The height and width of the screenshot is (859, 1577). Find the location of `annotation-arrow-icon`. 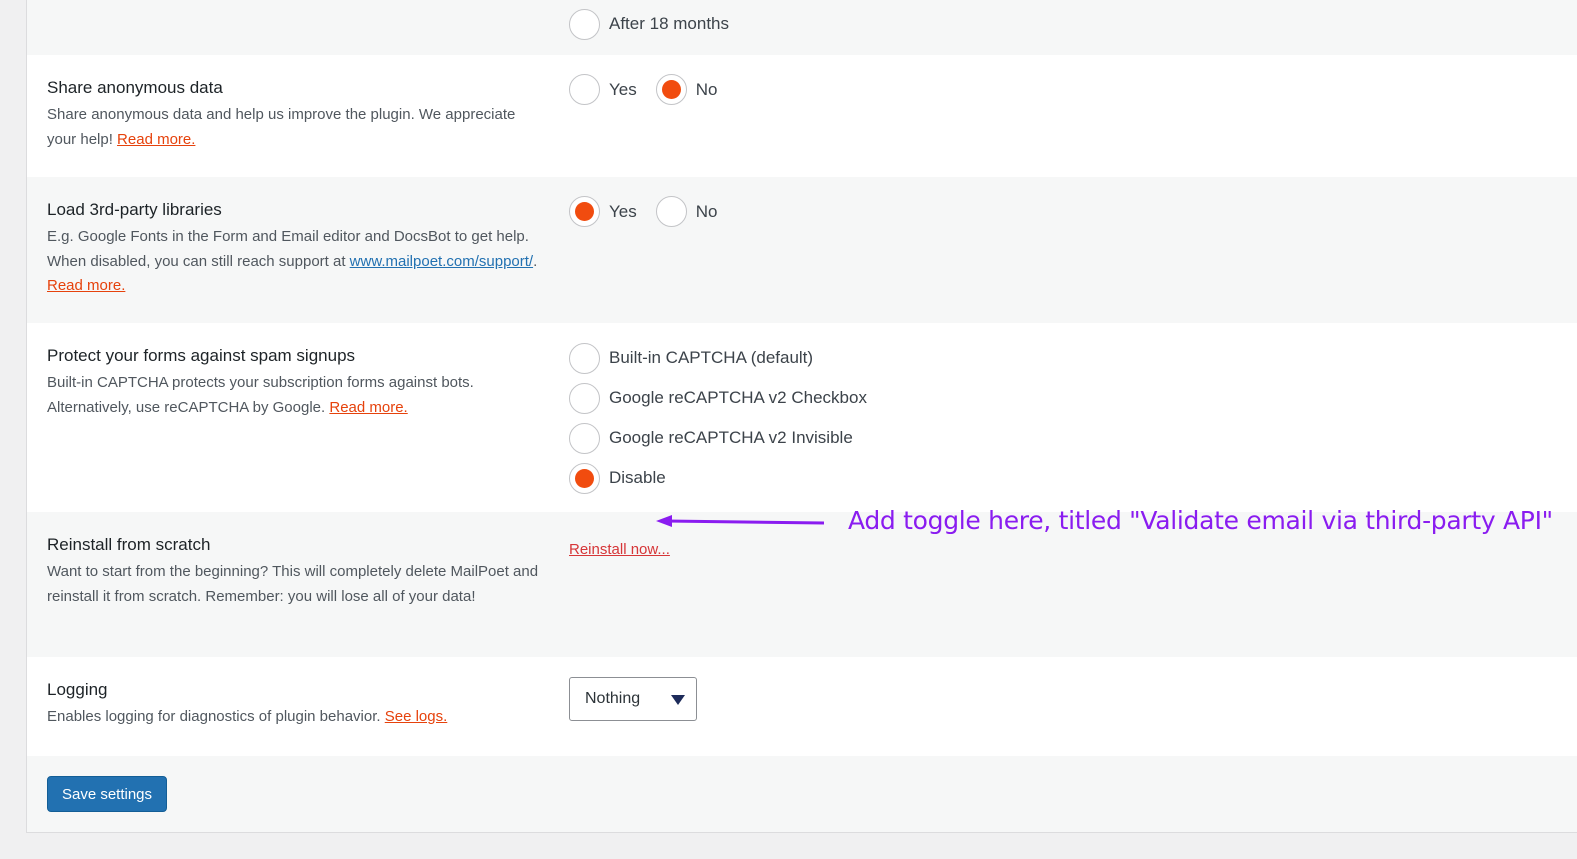

annotation-arrow-icon is located at coordinates (740, 521).